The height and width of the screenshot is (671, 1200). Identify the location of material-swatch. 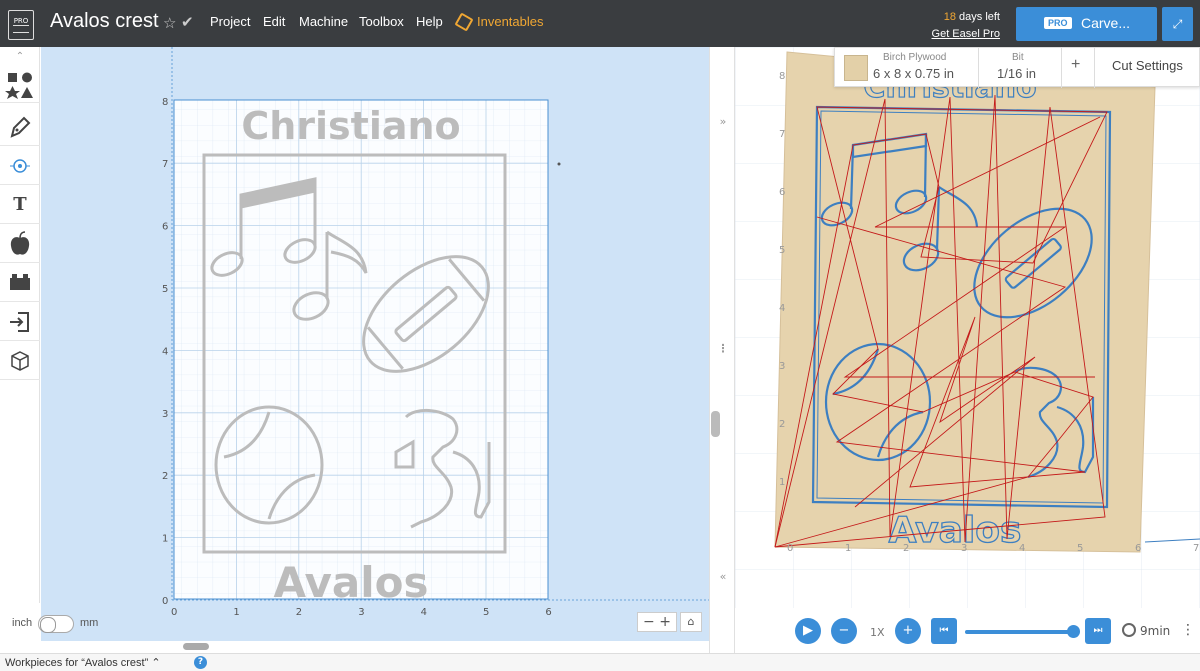
(856, 68).